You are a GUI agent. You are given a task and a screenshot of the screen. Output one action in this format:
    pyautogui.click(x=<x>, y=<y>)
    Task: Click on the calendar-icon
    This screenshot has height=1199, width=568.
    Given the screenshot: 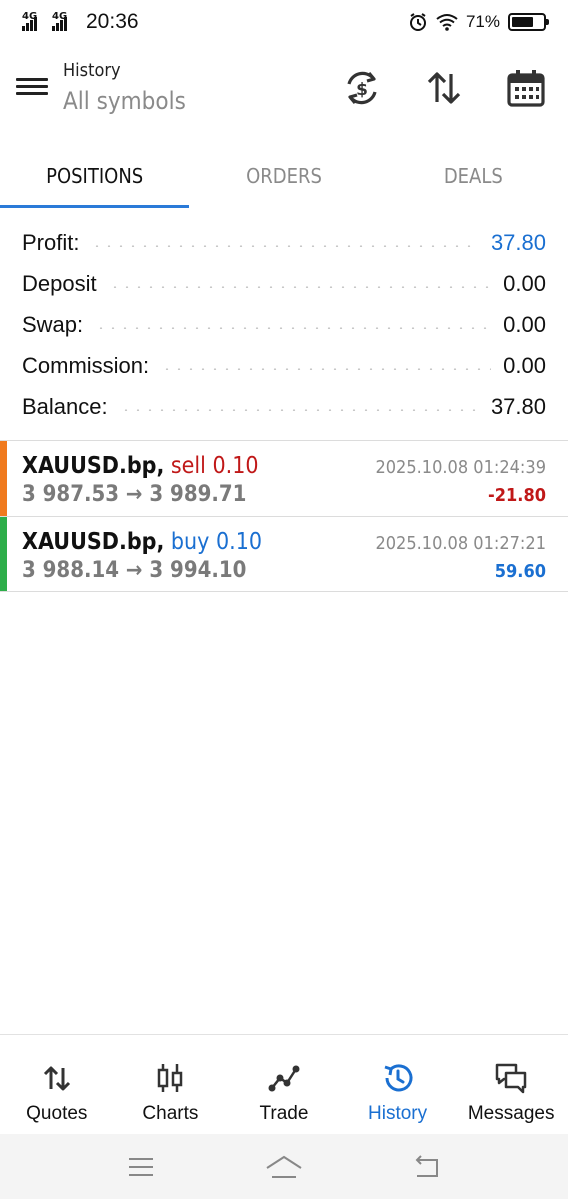 What is the action you would take?
    pyautogui.click(x=526, y=88)
    